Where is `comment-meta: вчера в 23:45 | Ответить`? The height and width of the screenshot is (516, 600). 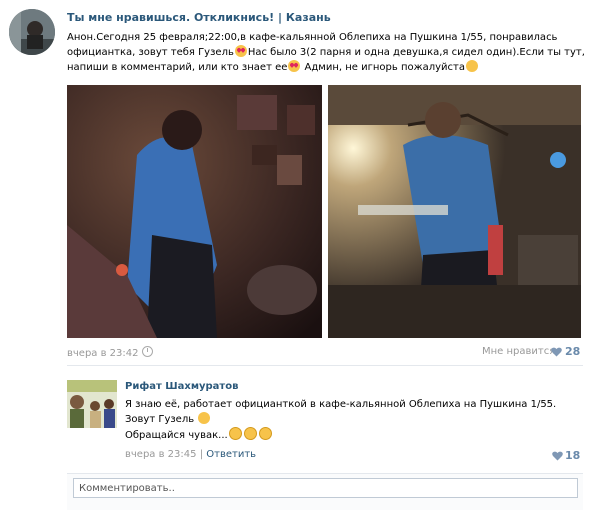
comment-meta: вчера в 23:45 | Ответить is located at coordinates (190, 454).